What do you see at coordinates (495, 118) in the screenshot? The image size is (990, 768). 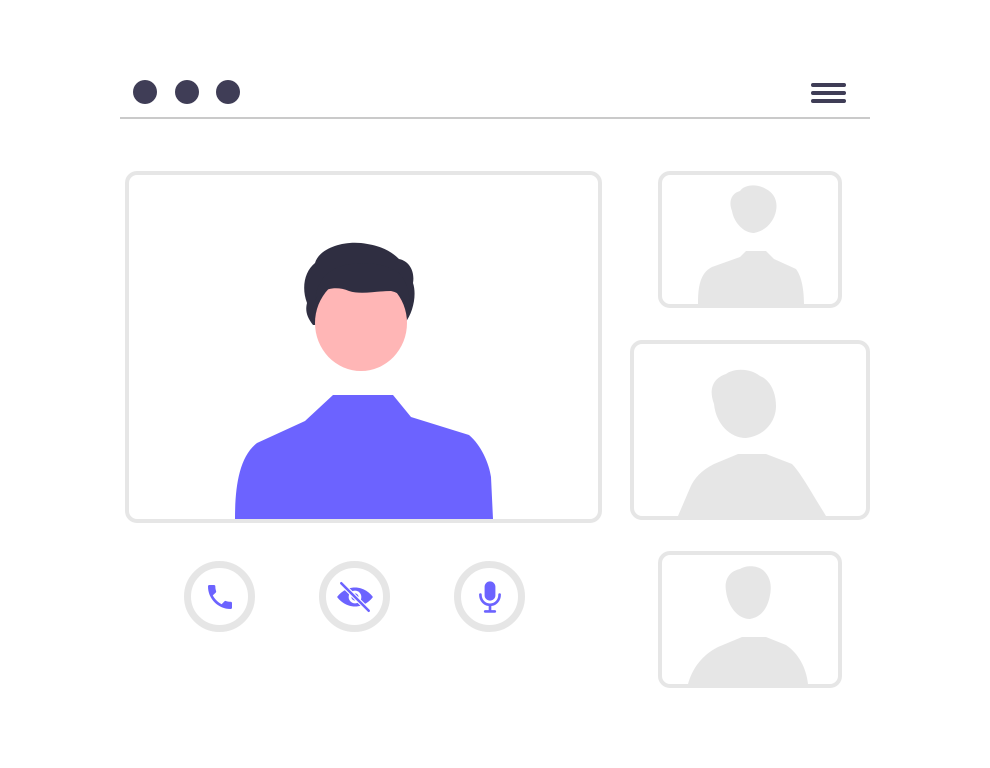 I see `header-divider` at bounding box center [495, 118].